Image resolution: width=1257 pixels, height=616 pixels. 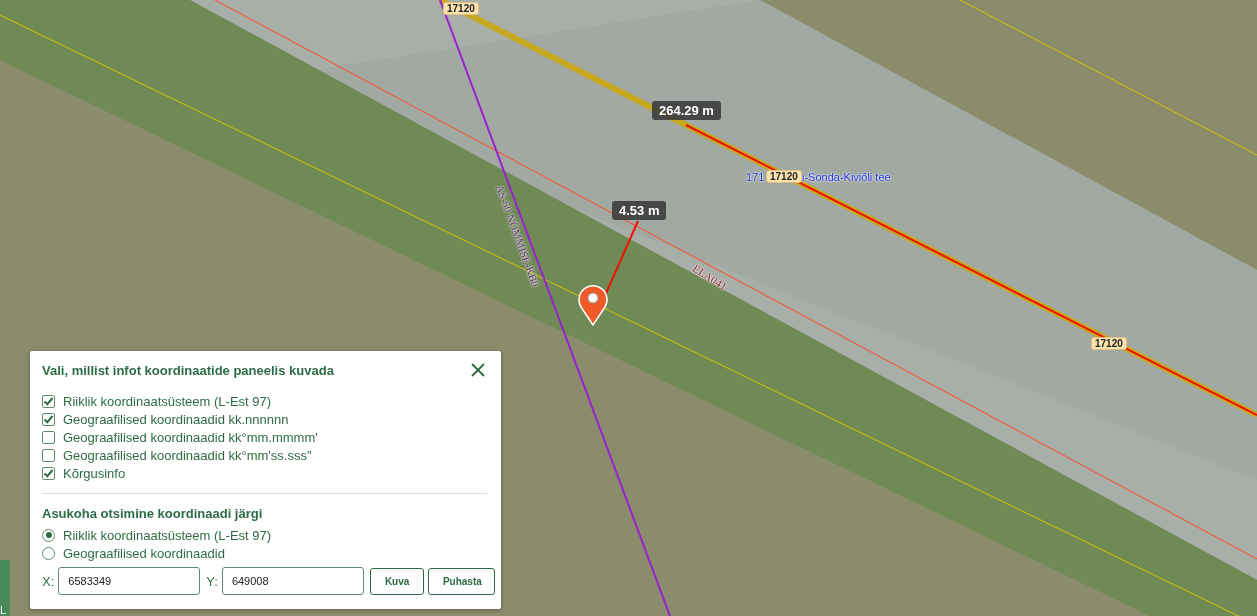 I want to click on checkbox-label: Riiklik koordinaatsüsteem (L-Est 97), so click(x=167, y=401).